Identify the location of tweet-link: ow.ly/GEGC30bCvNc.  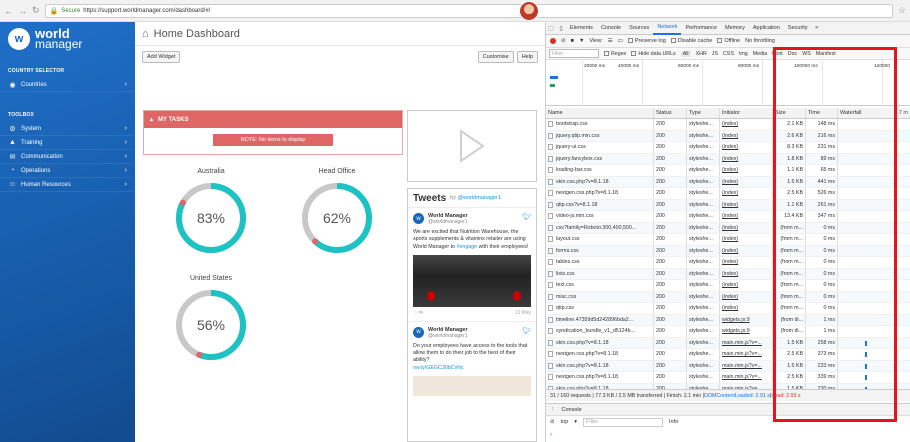
(438, 368).